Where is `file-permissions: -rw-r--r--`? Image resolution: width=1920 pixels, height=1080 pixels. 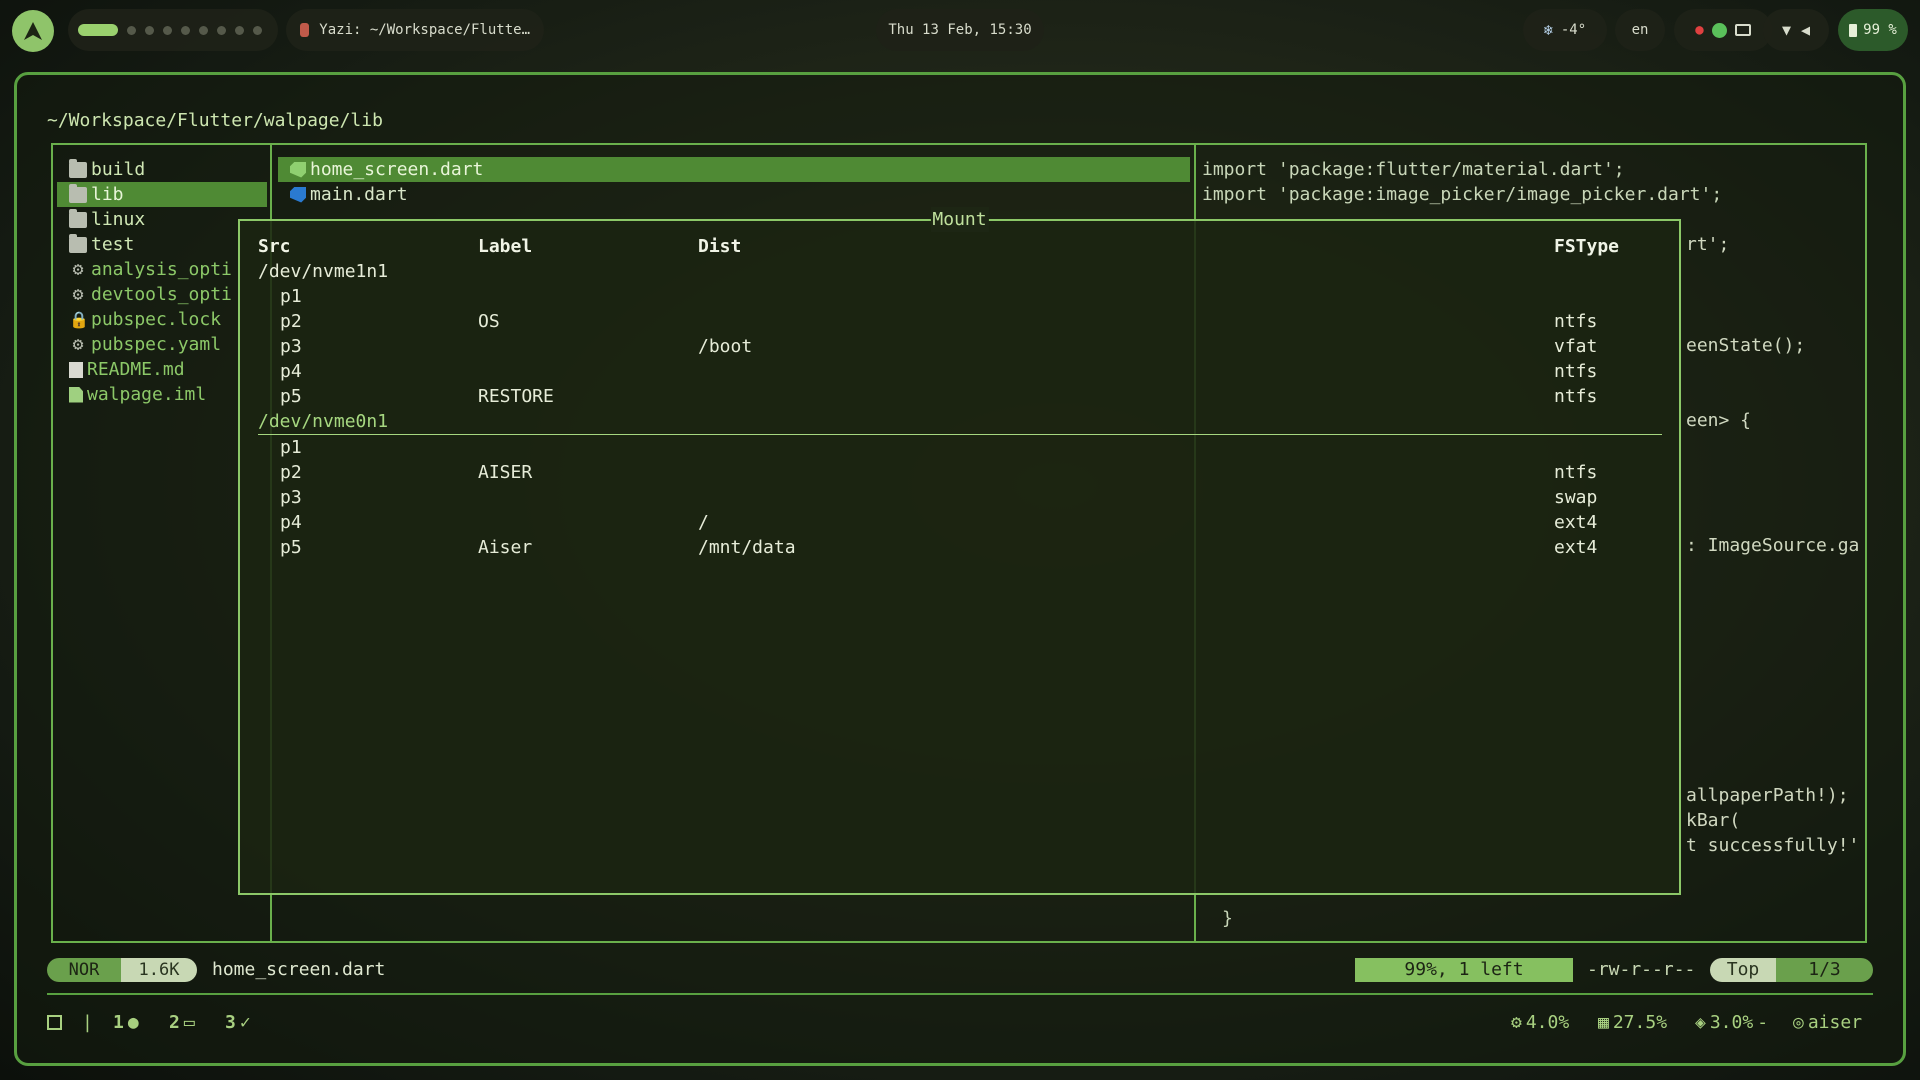
file-permissions: -rw-r--r-- is located at coordinates (1641, 969).